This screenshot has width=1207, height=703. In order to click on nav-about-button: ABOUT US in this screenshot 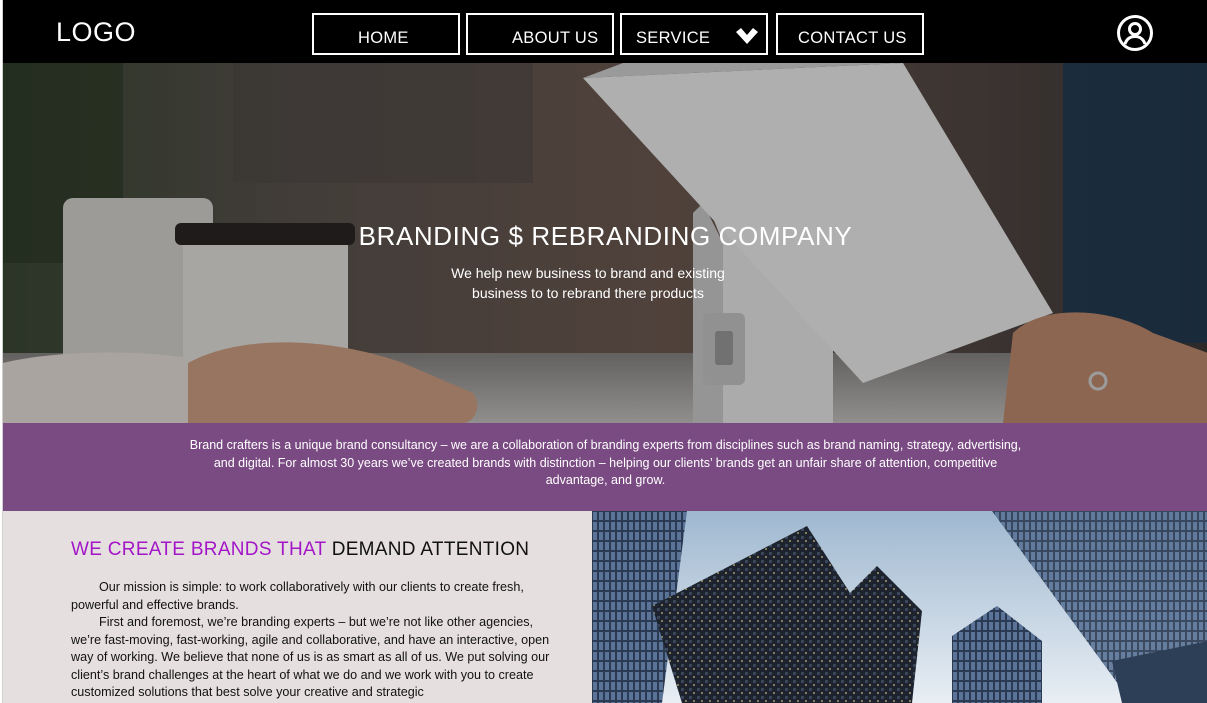, I will do `click(540, 34)`.